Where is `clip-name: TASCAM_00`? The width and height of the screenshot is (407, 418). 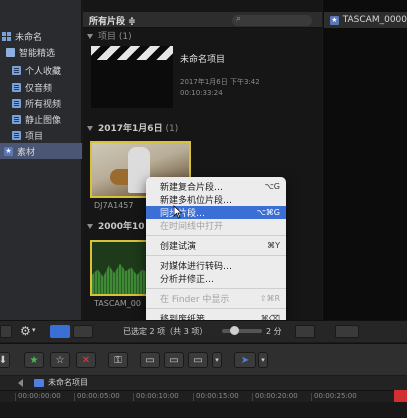 clip-name: TASCAM_00 is located at coordinates (117, 303).